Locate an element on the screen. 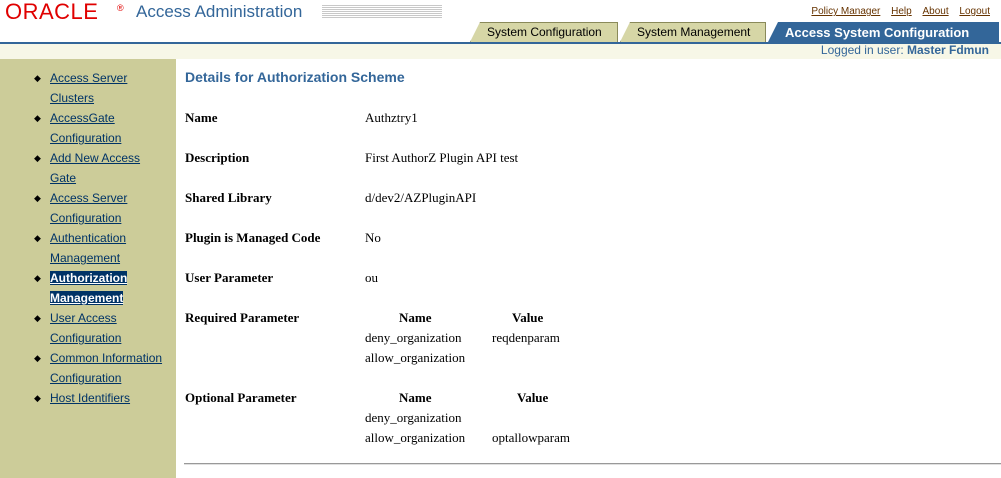 The width and height of the screenshot is (1001, 478). name-label: Name is located at coordinates (201, 117).